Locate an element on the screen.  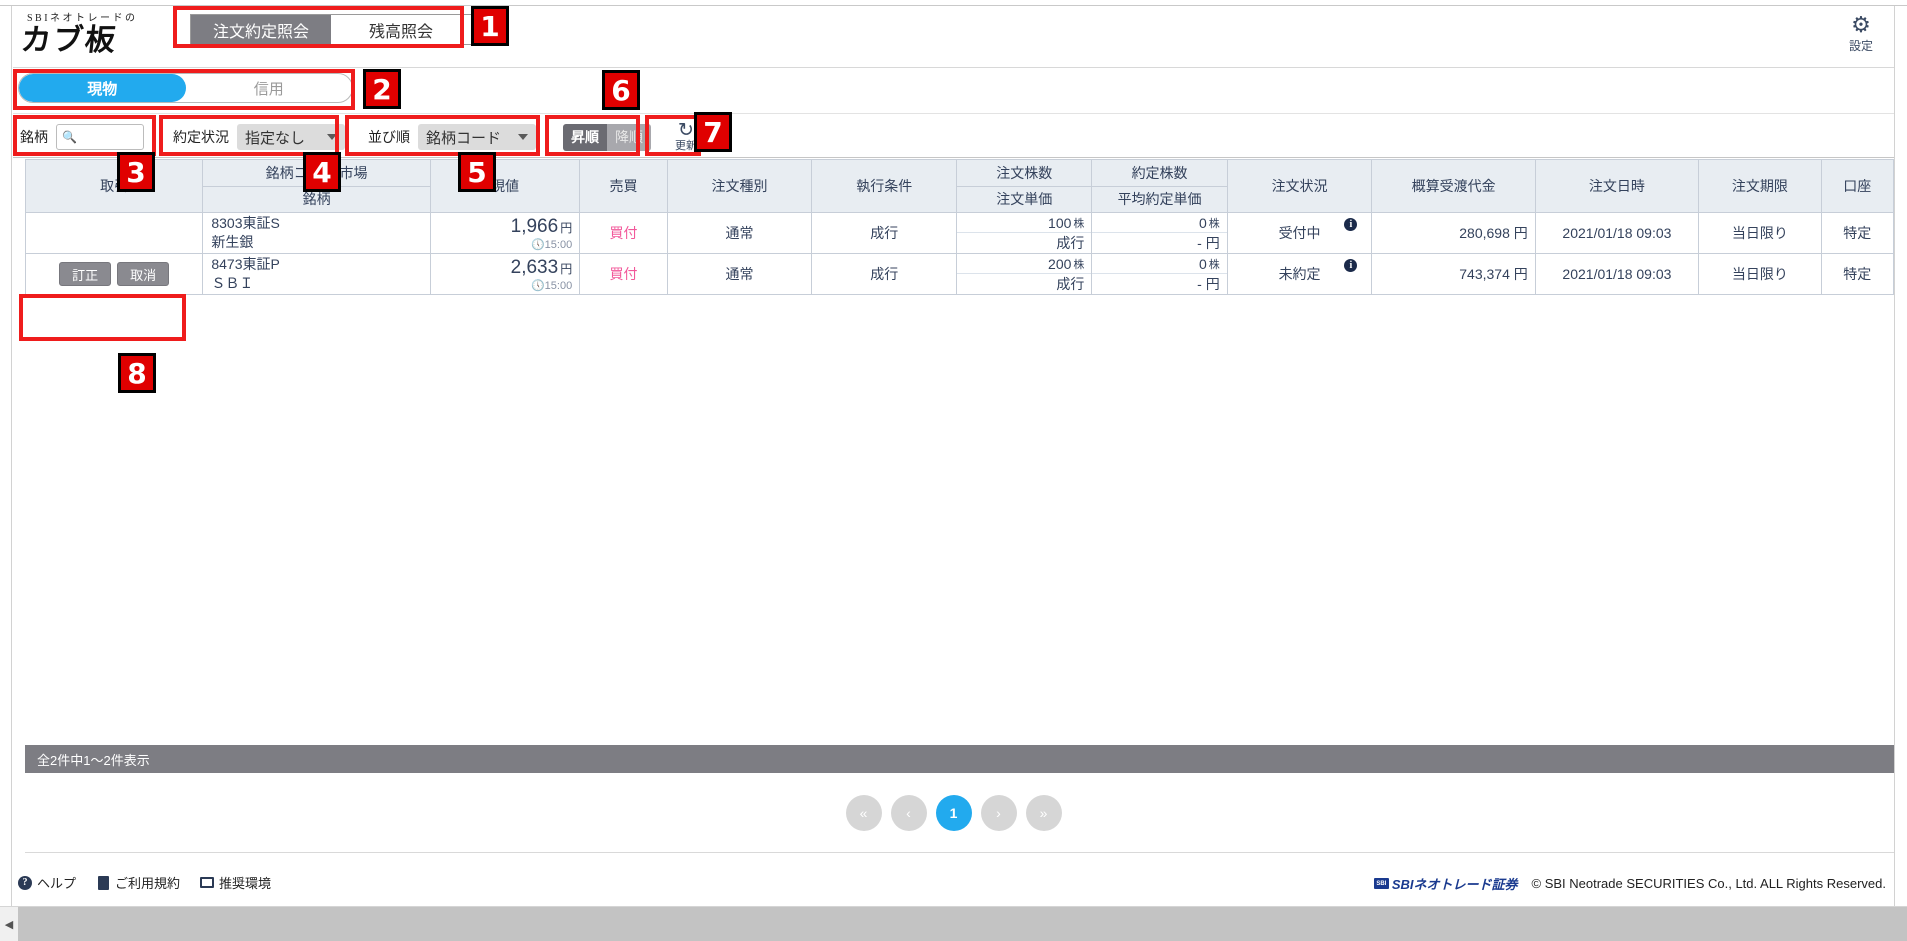
cell-name: ＳＢＩ is located at coordinates (232, 283).